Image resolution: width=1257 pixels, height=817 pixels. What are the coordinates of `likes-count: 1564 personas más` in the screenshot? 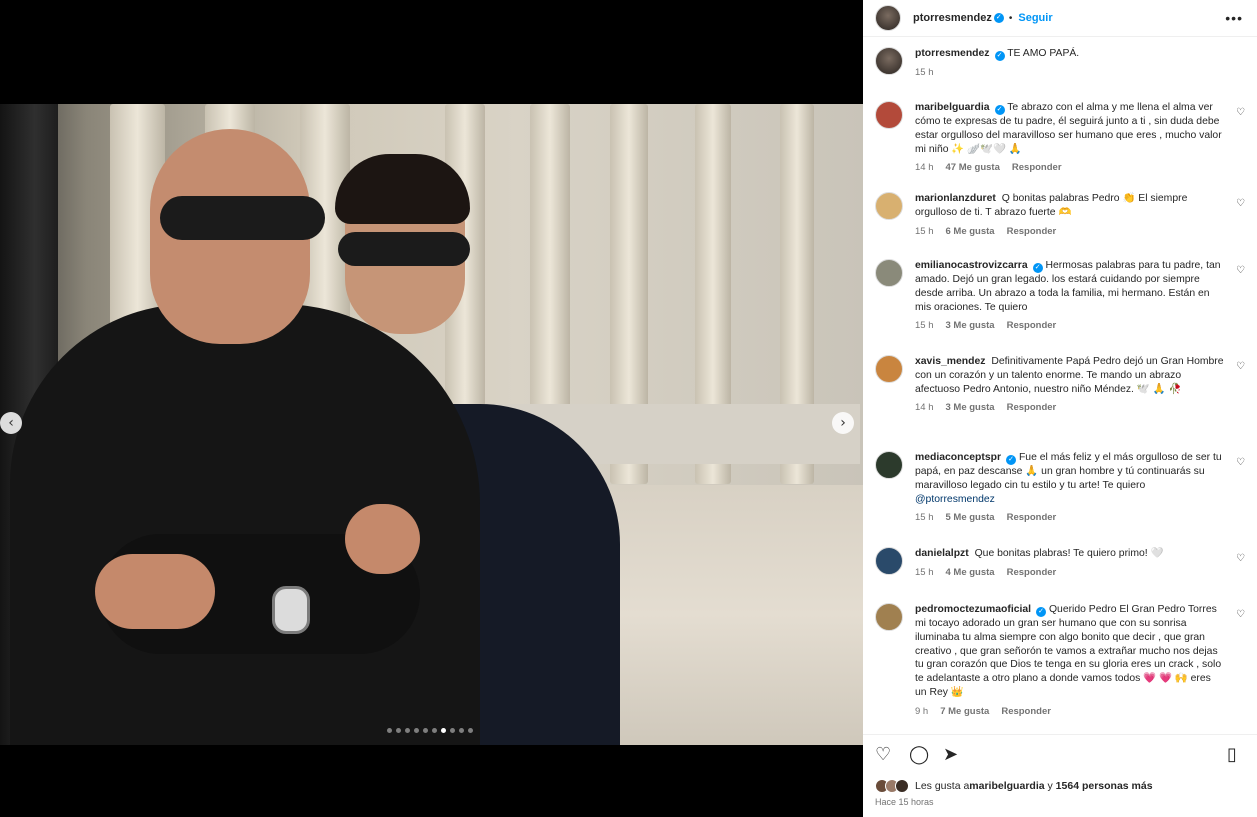 It's located at (1104, 786).